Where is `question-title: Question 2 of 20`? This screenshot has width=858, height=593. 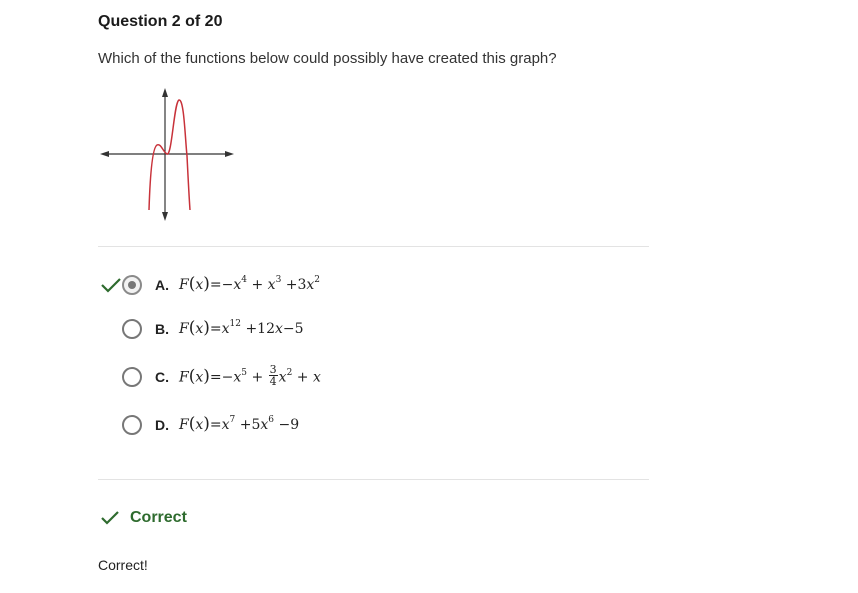 question-title: Question 2 of 20 is located at coordinates (160, 21).